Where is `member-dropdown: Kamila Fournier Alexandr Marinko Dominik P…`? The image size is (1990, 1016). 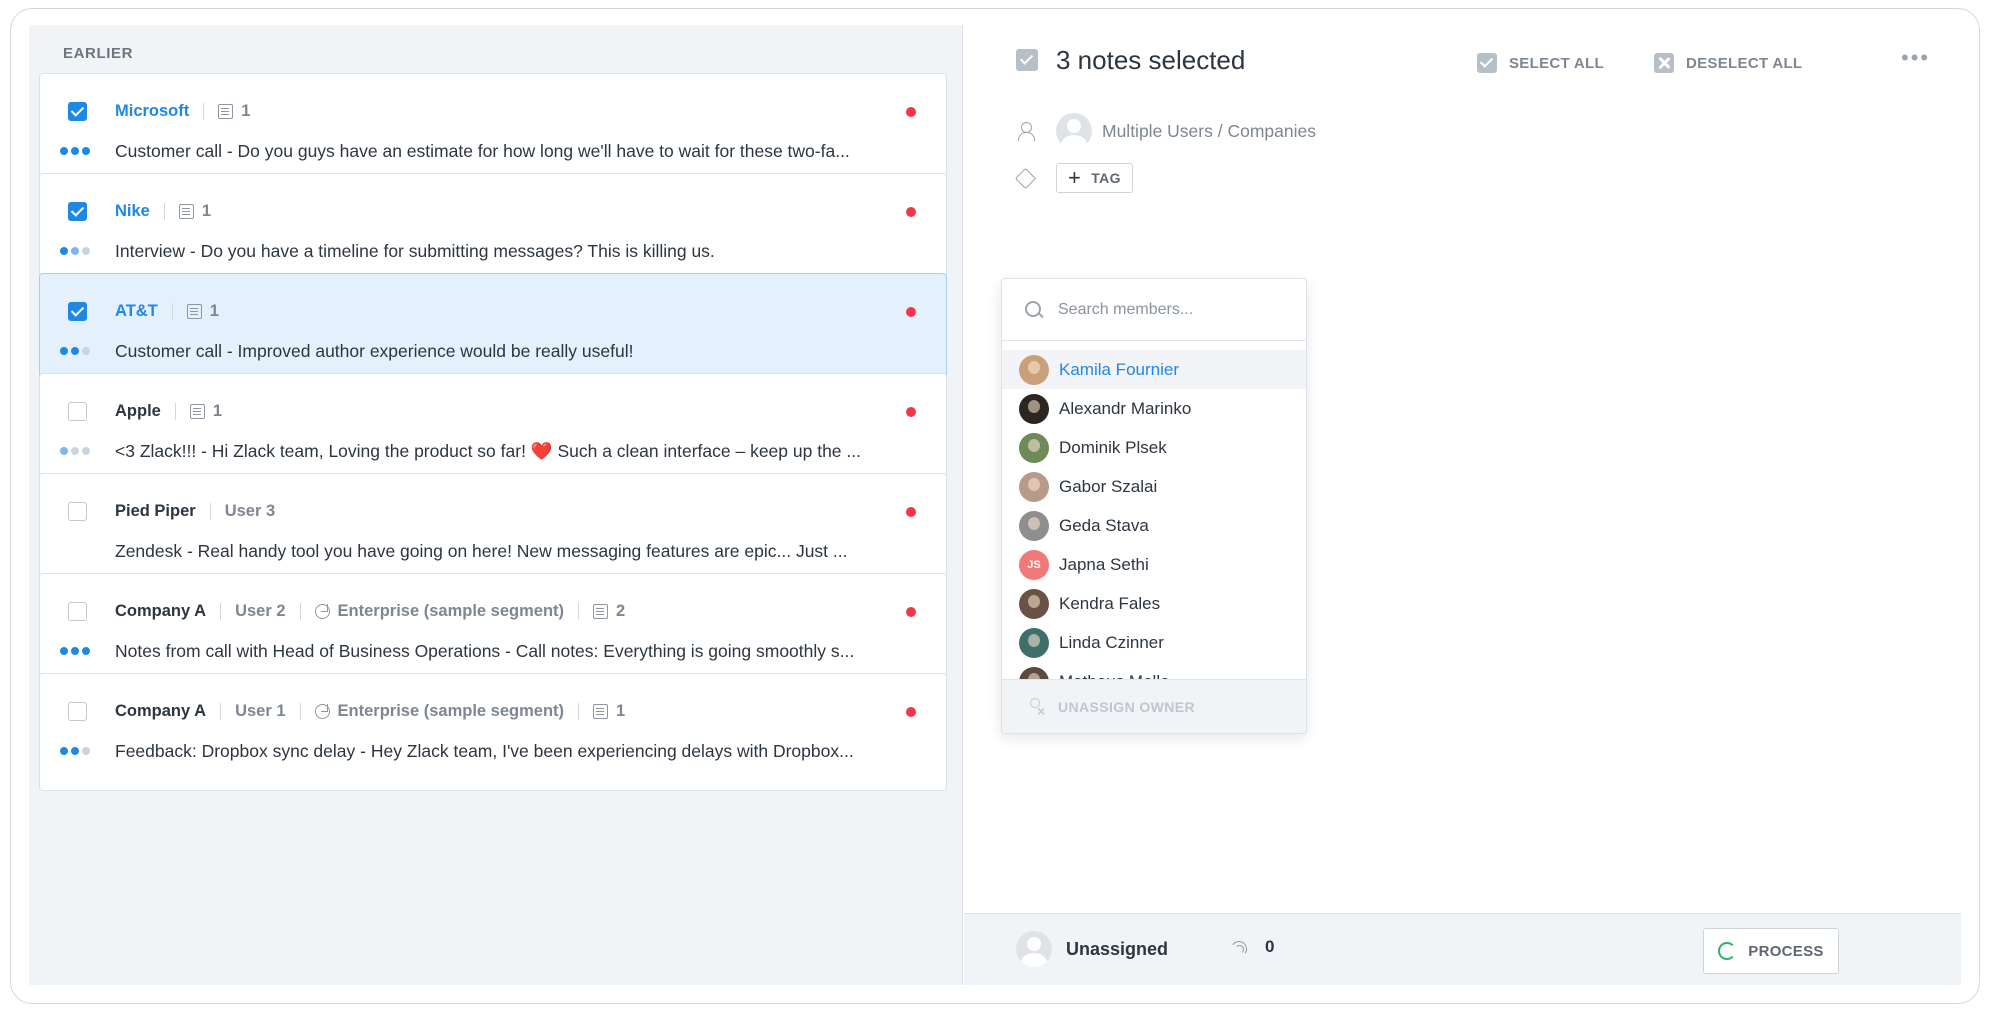
member-dropdown: Kamila Fournier Alexandr Marinko Dominik P… is located at coordinates (1154, 506).